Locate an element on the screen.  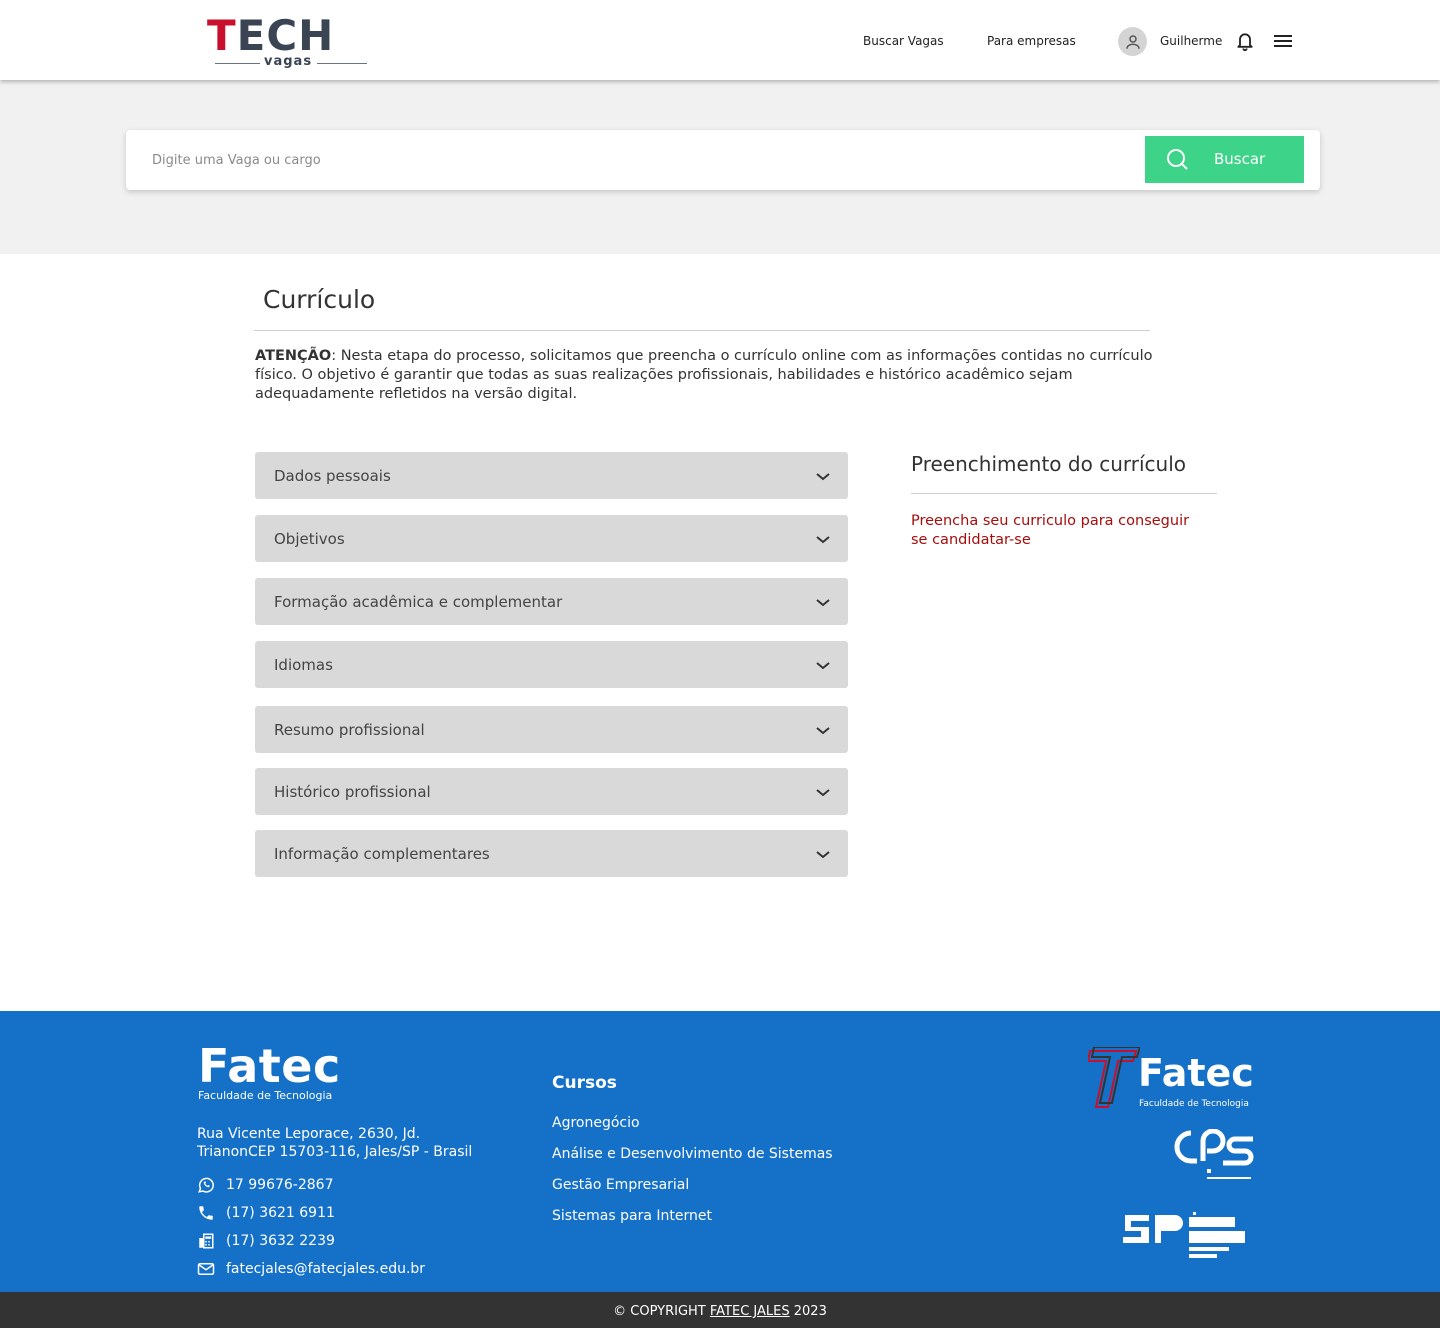
contact-email: fatecjales@fatecjales.edu.br is located at coordinates (311, 1269).